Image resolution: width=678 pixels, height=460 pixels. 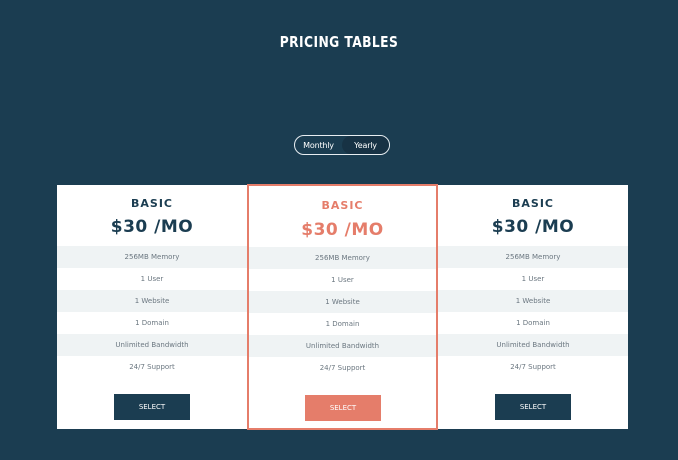 What do you see at coordinates (339, 42) in the screenshot?
I see `page-title: PRICING TABLES` at bounding box center [339, 42].